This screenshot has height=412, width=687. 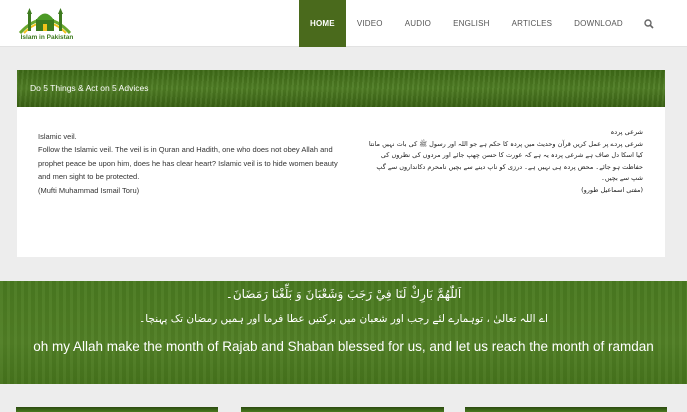 What do you see at coordinates (370, 23) in the screenshot?
I see `nav-video: VIDEO` at bounding box center [370, 23].